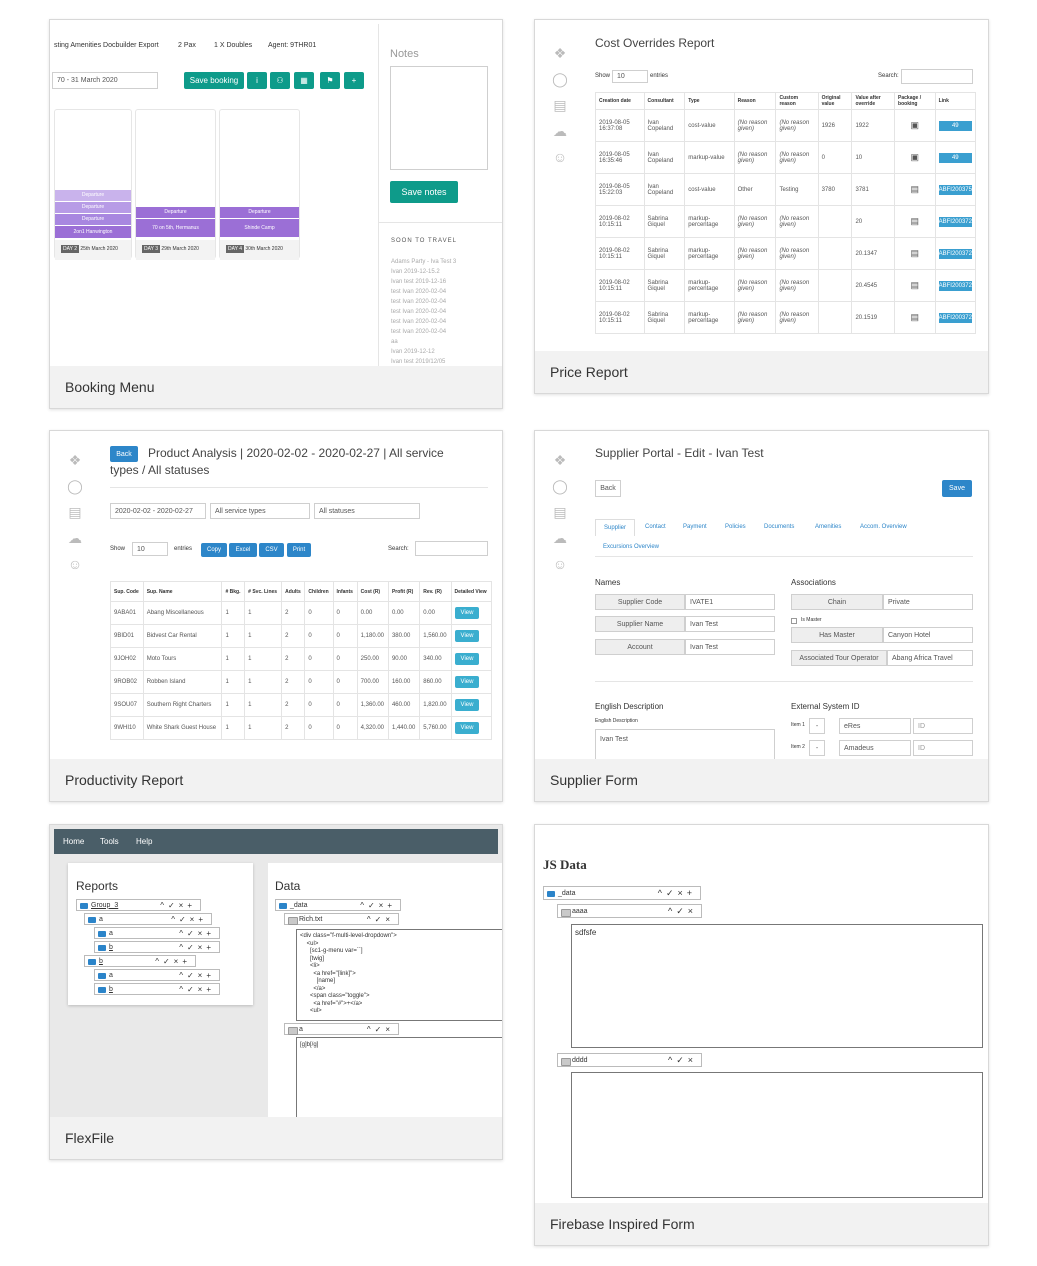  What do you see at coordinates (695, 527) in the screenshot?
I see `tab-payment: Payment` at bounding box center [695, 527].